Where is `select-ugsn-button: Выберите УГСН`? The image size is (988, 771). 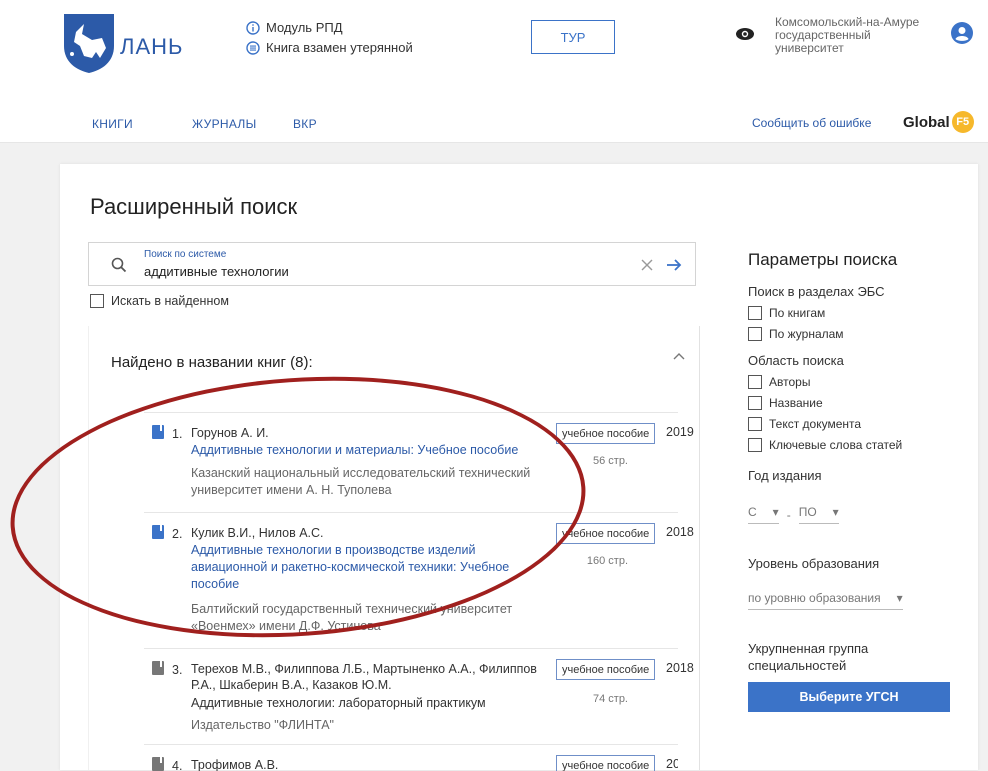
select-ugsn-button: Выберите УГСН is located at coordinates (849, 697).